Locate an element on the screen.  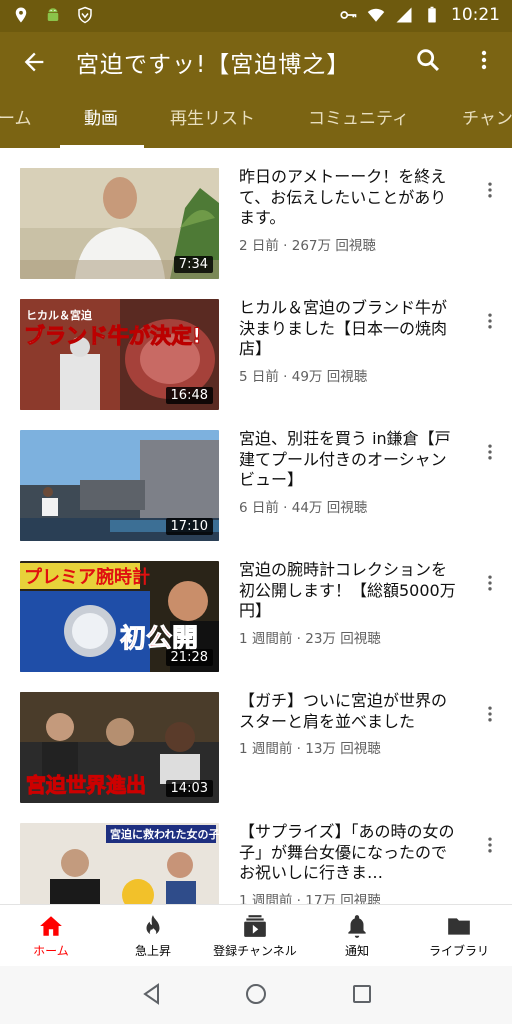
fire-icon is located at coordinates (153, 925).